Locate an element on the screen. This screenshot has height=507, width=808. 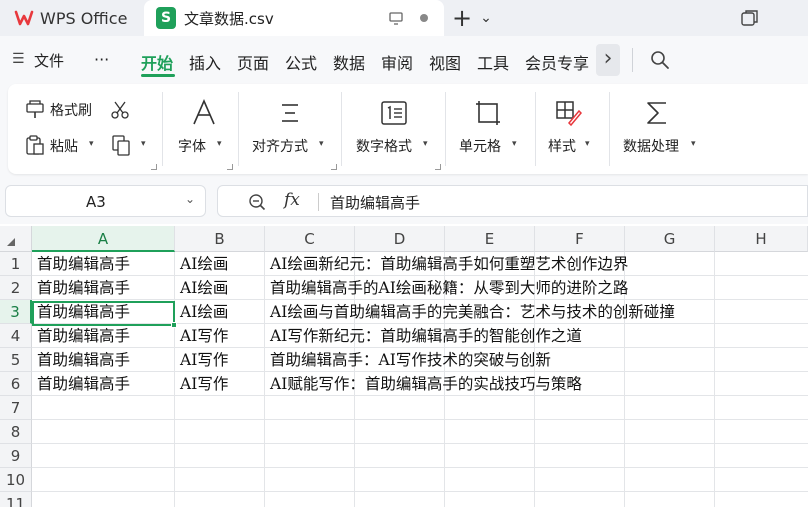
name-box: A3 ⌄ is located at coordinates (105, 201).